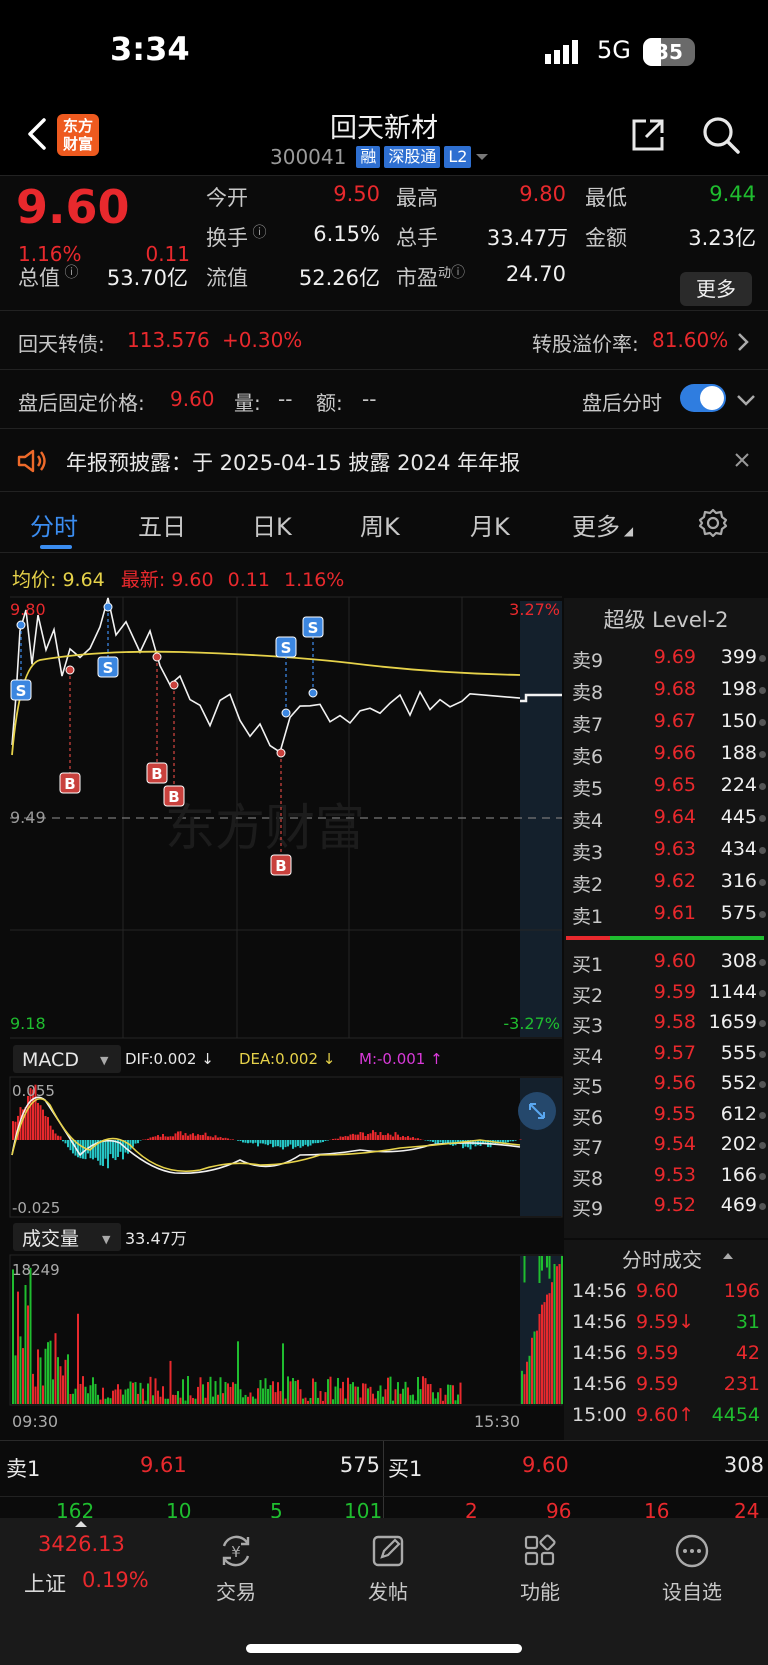 This screenshot has width=768, height=1665. I want to click on ask-row: 卖3 9.63 434, so click(666, 850).